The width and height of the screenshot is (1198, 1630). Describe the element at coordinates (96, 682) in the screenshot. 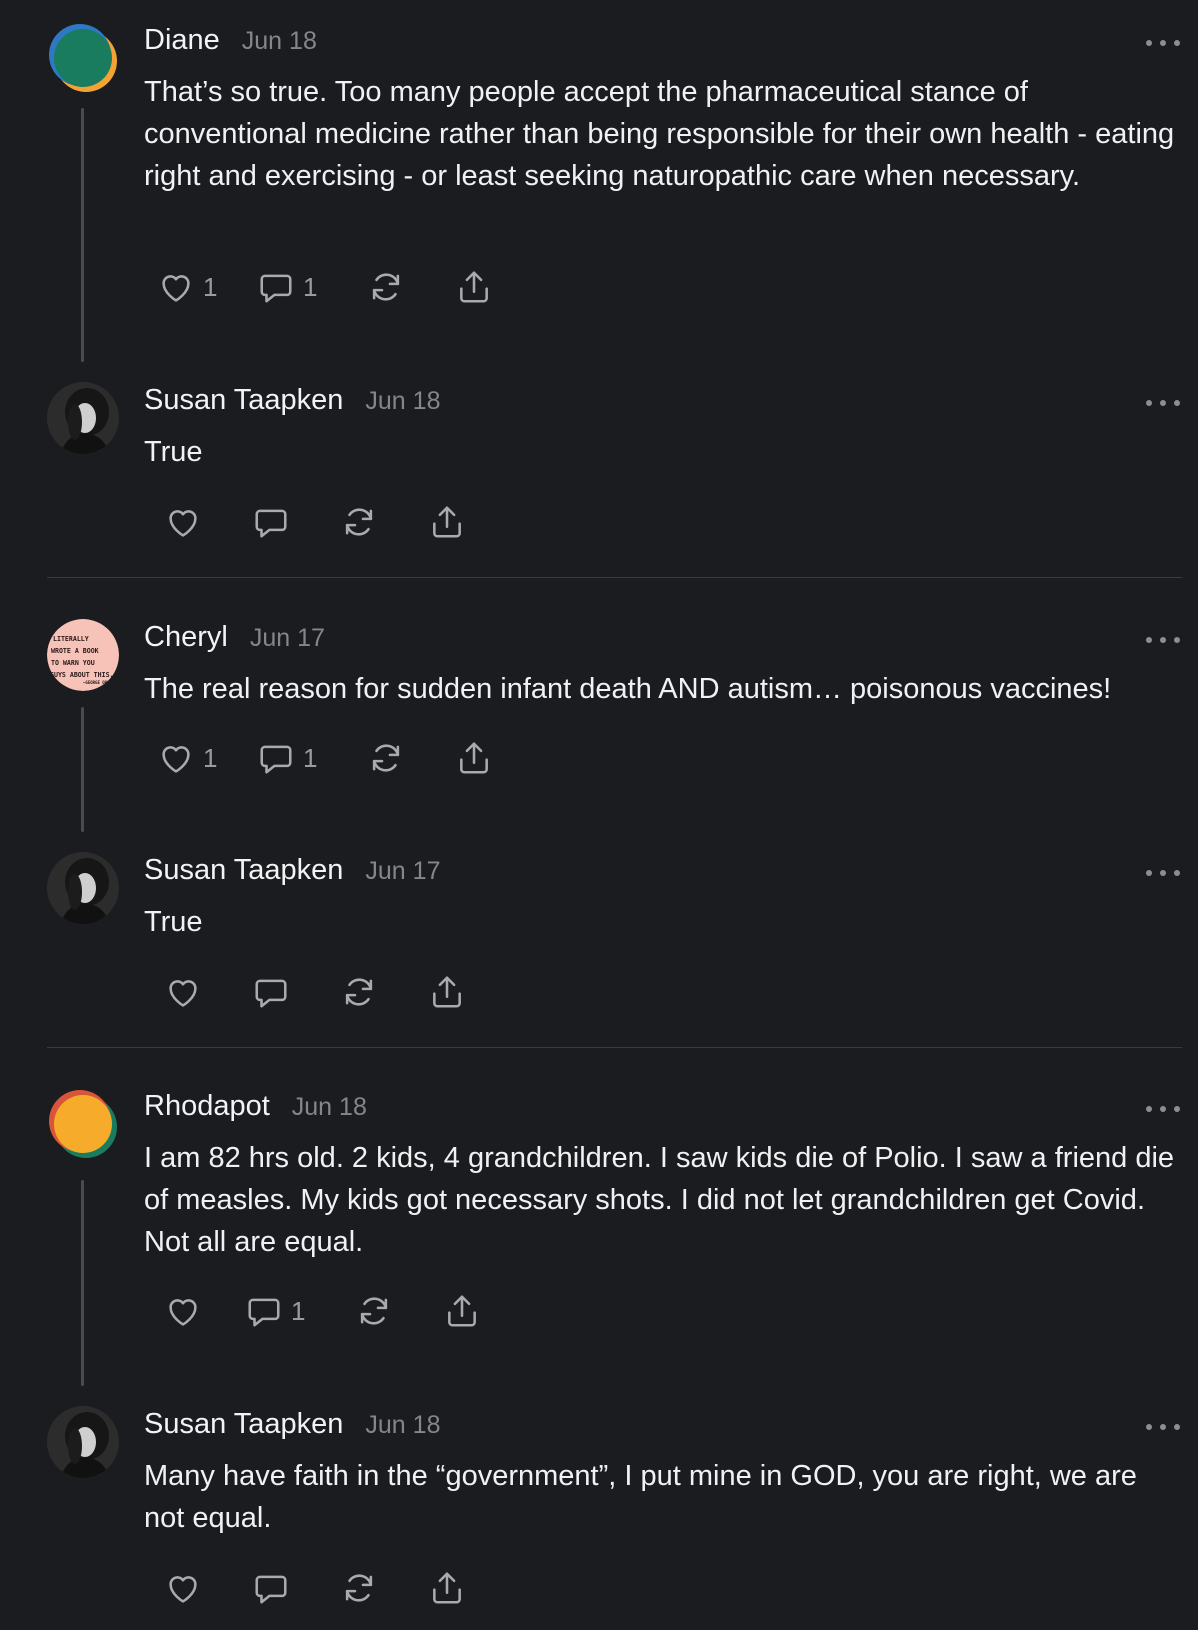

I see `avatar-text: —GEORGE ORW` at that location.